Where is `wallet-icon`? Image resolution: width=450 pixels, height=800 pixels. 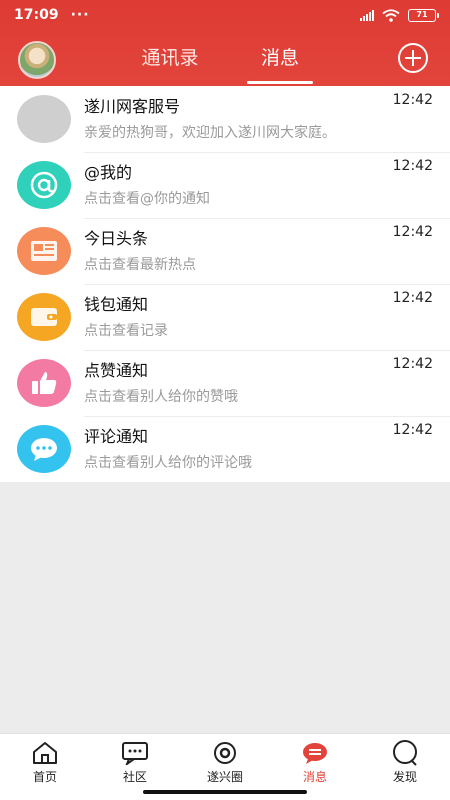 wallet-icon is located at coordinates (44, 317).